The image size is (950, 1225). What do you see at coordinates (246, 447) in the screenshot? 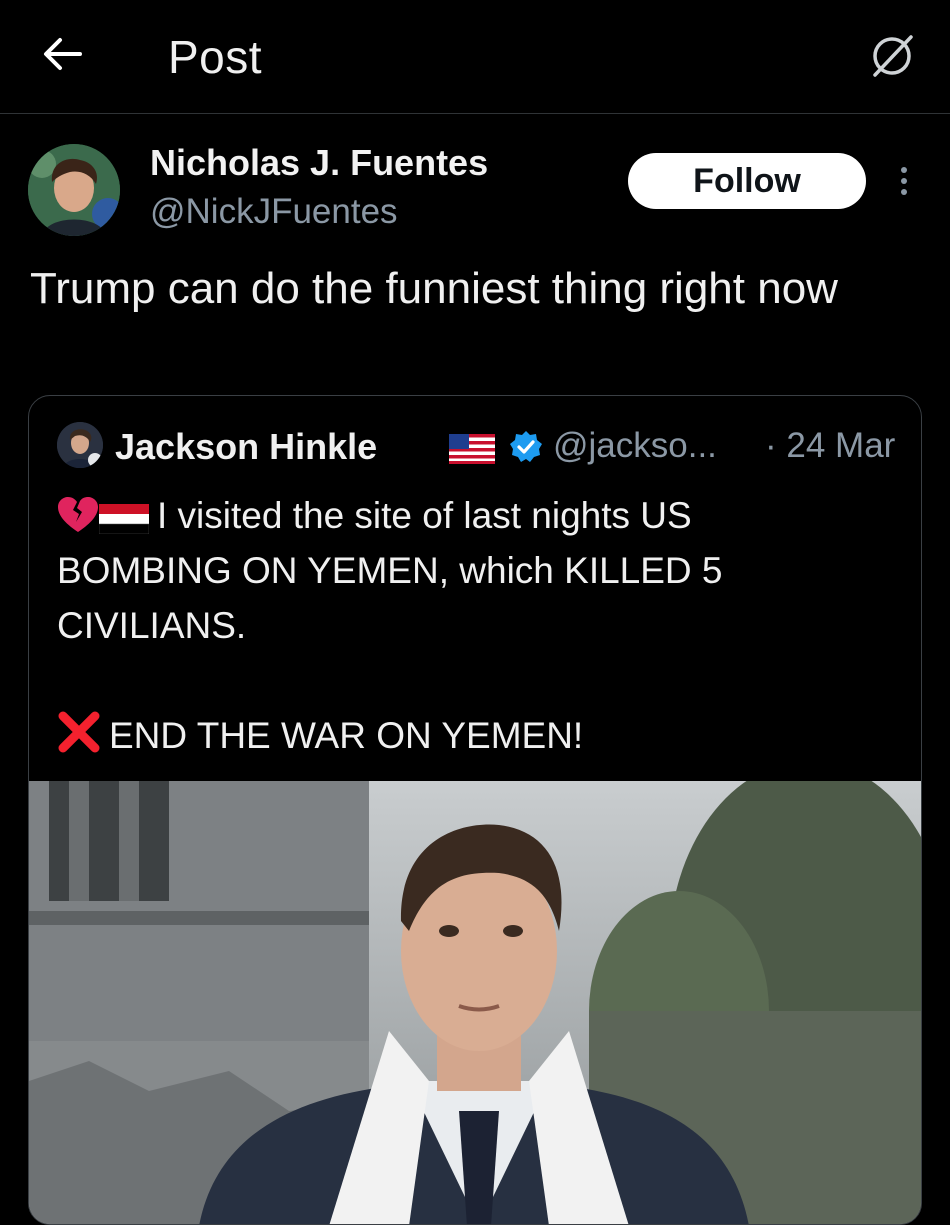
I see `quoted-author-name: Jackson Hinkle` at bounding box center [246, 447].